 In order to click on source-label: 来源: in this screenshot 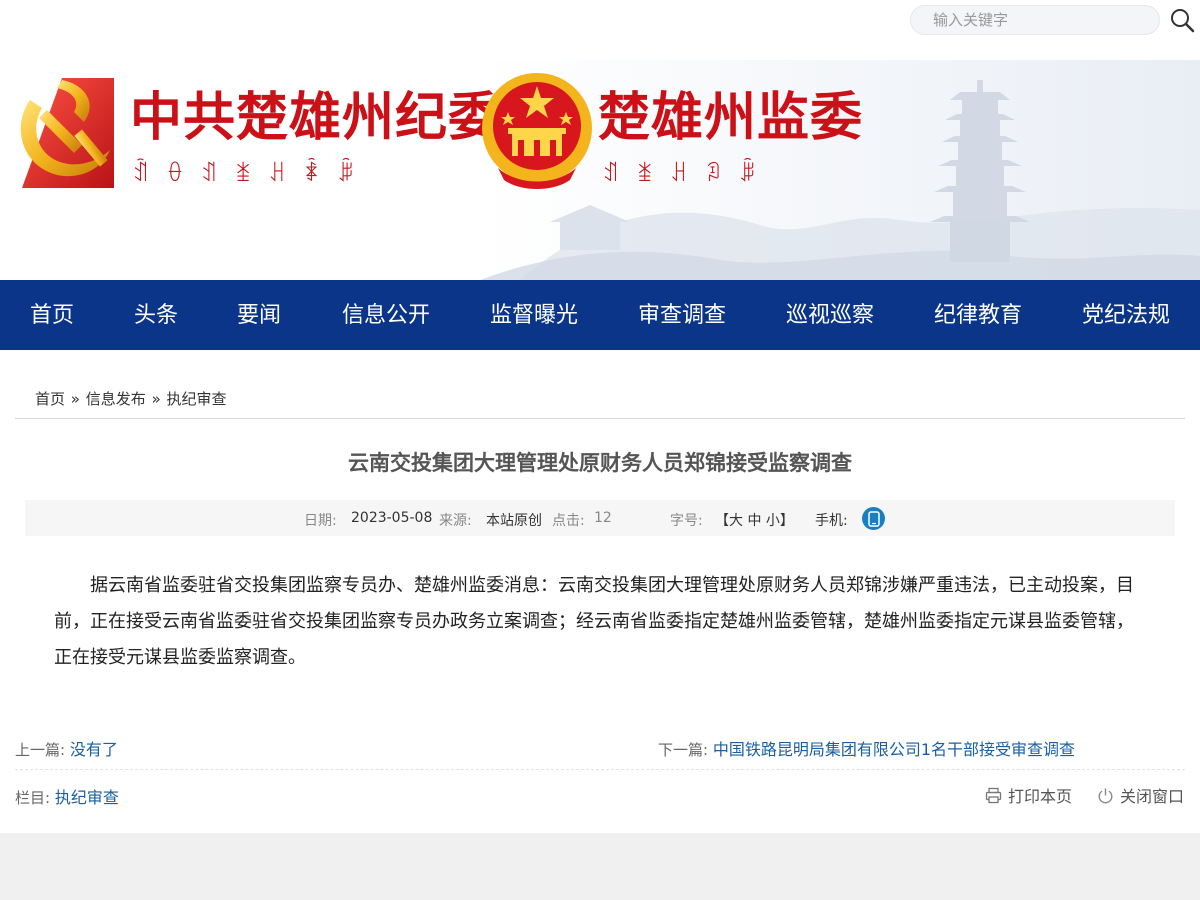, I will do `click(455, 521)`.